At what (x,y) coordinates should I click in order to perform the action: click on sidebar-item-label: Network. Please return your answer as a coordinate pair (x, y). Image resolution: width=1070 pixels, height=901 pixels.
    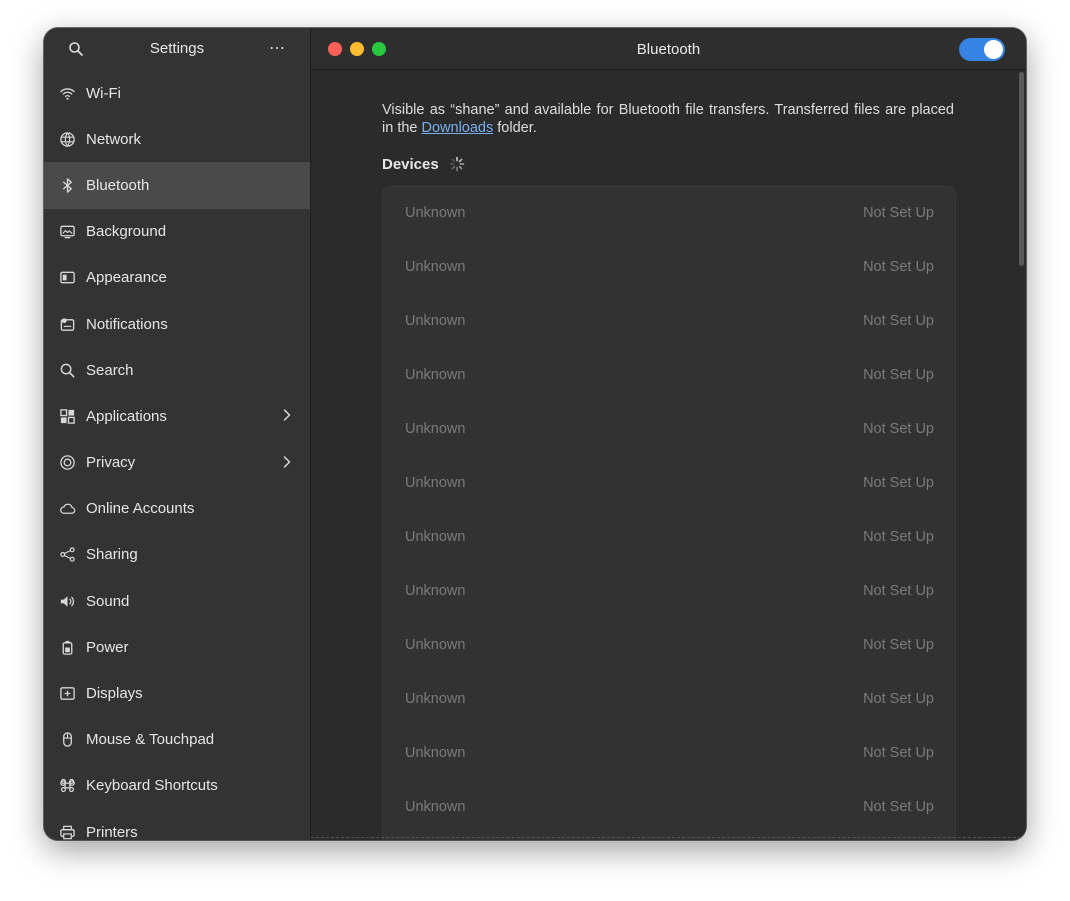
    Looking at the image, I should click on (114, 139).